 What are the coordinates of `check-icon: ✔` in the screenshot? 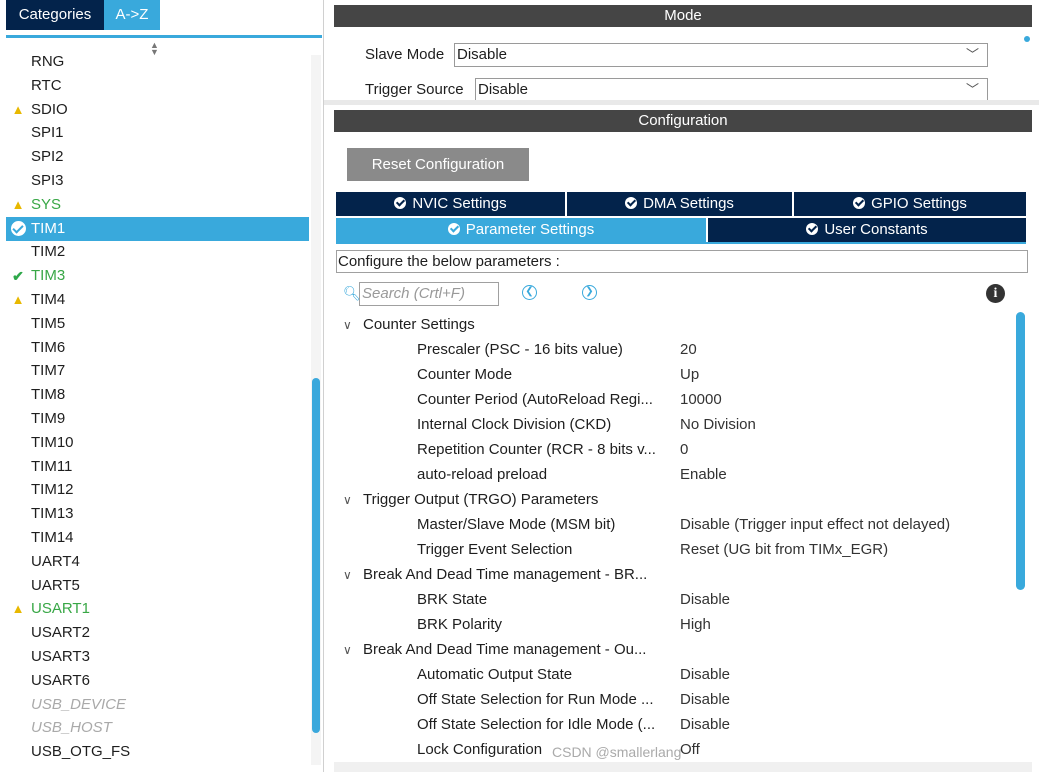 It's located at (18, 276).